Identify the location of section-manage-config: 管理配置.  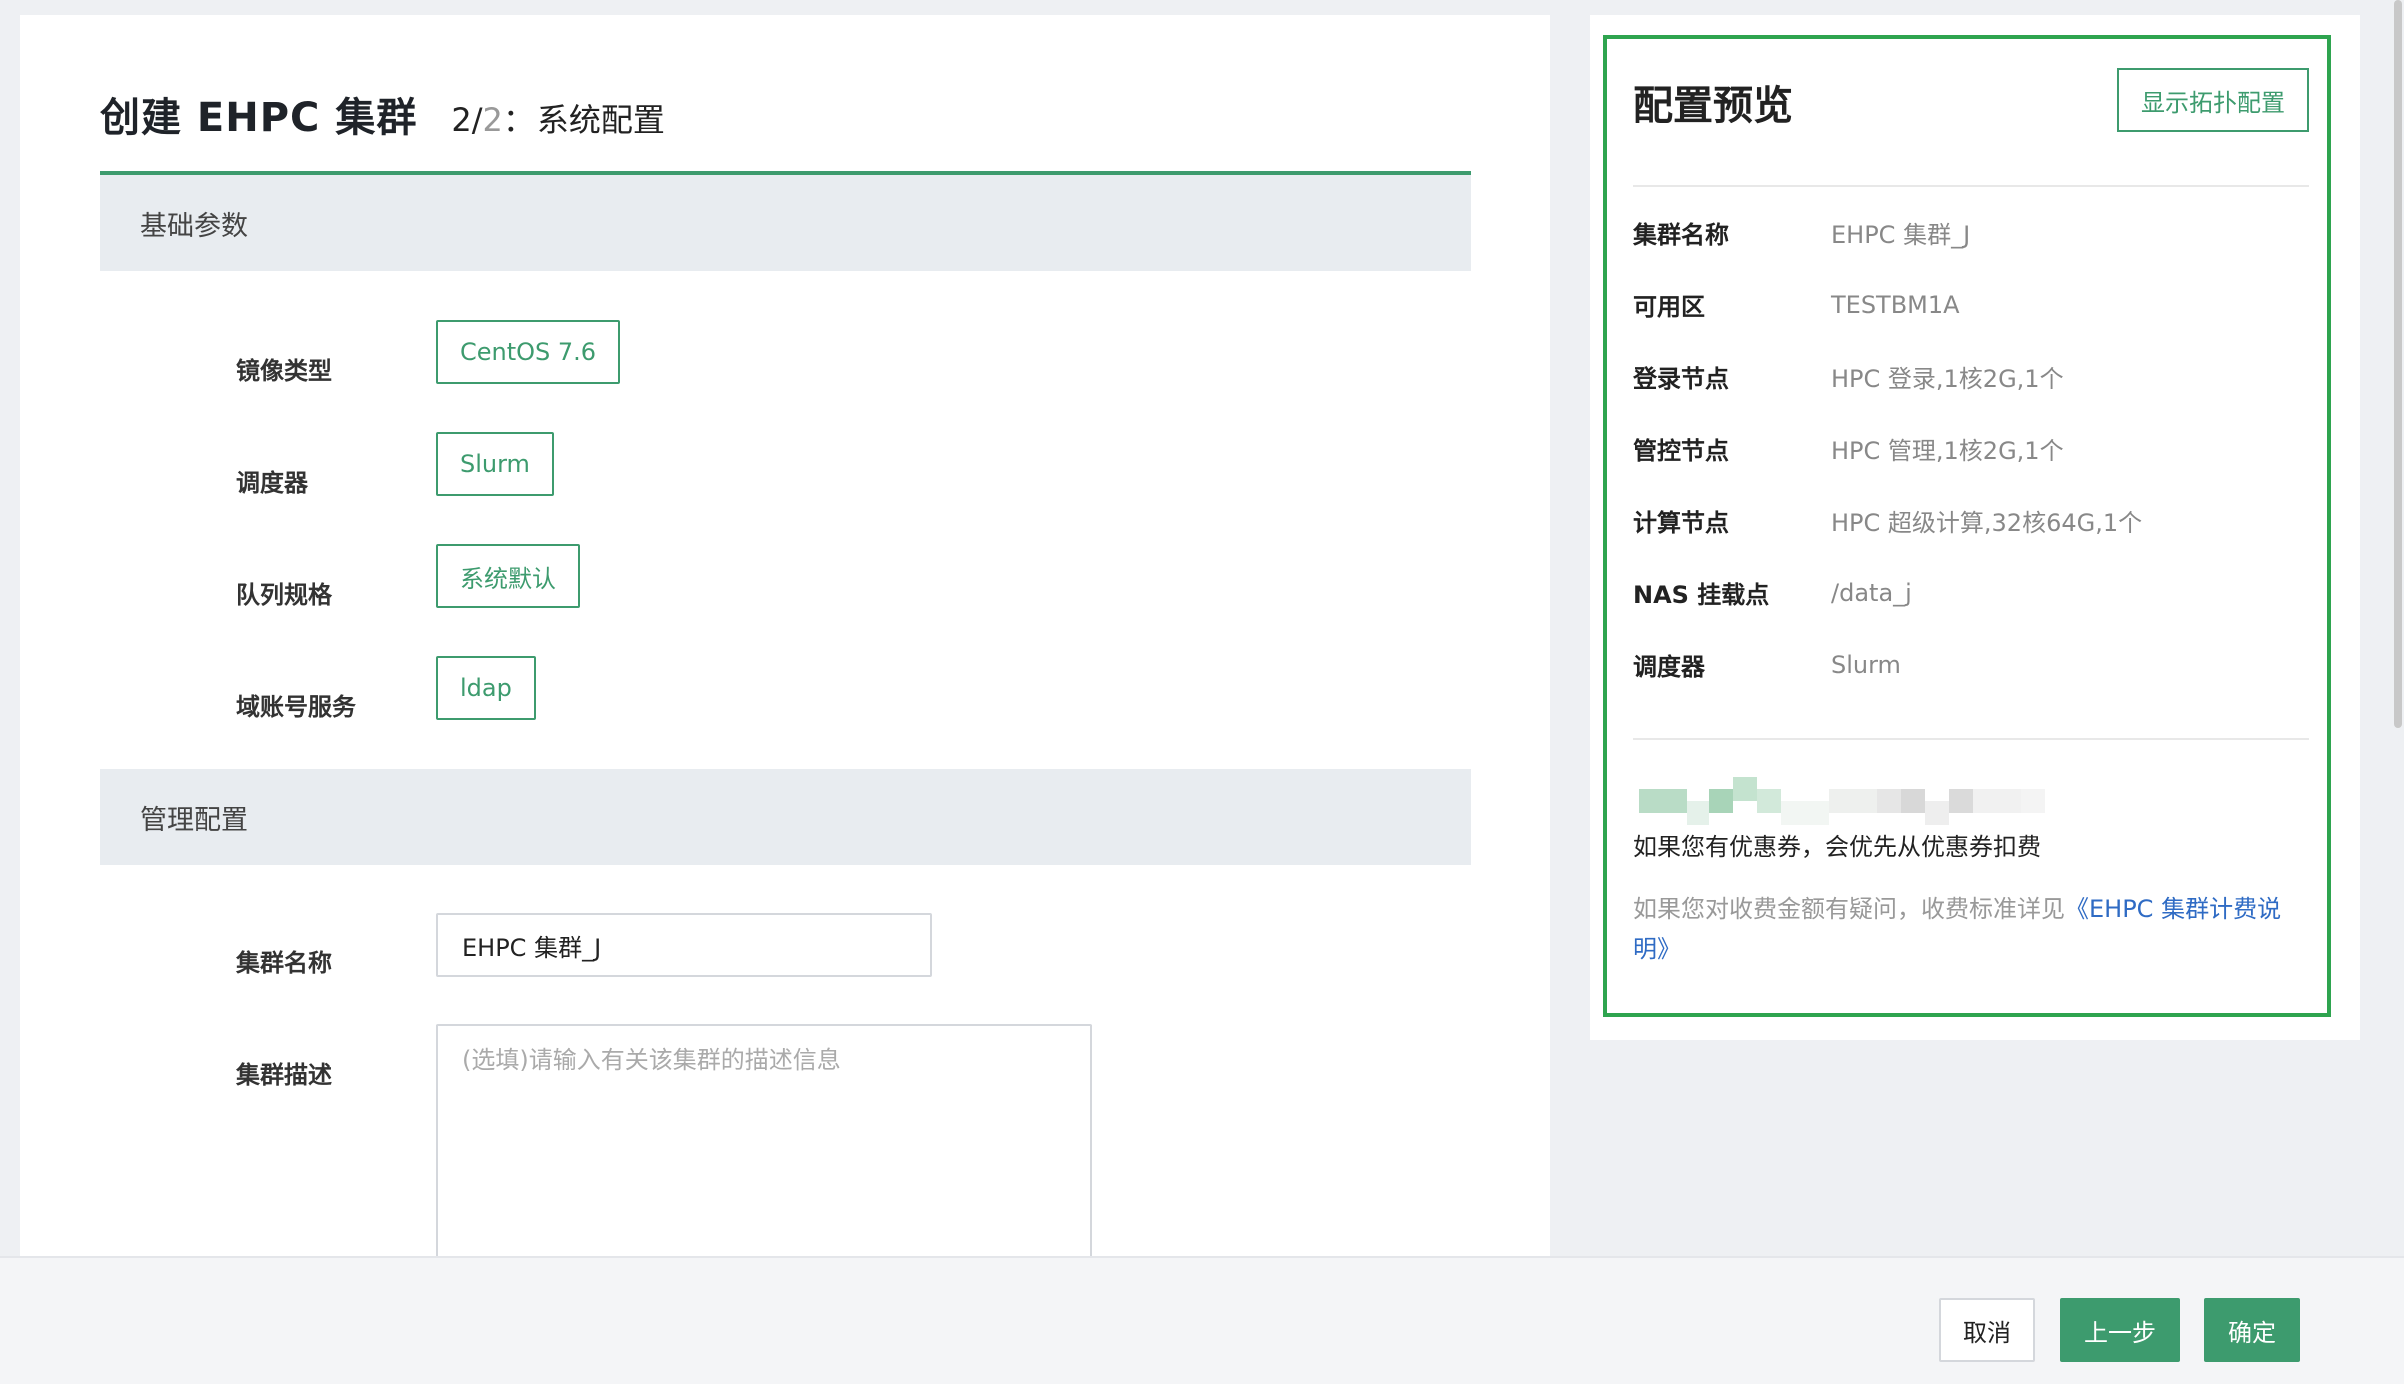
(785, 817).